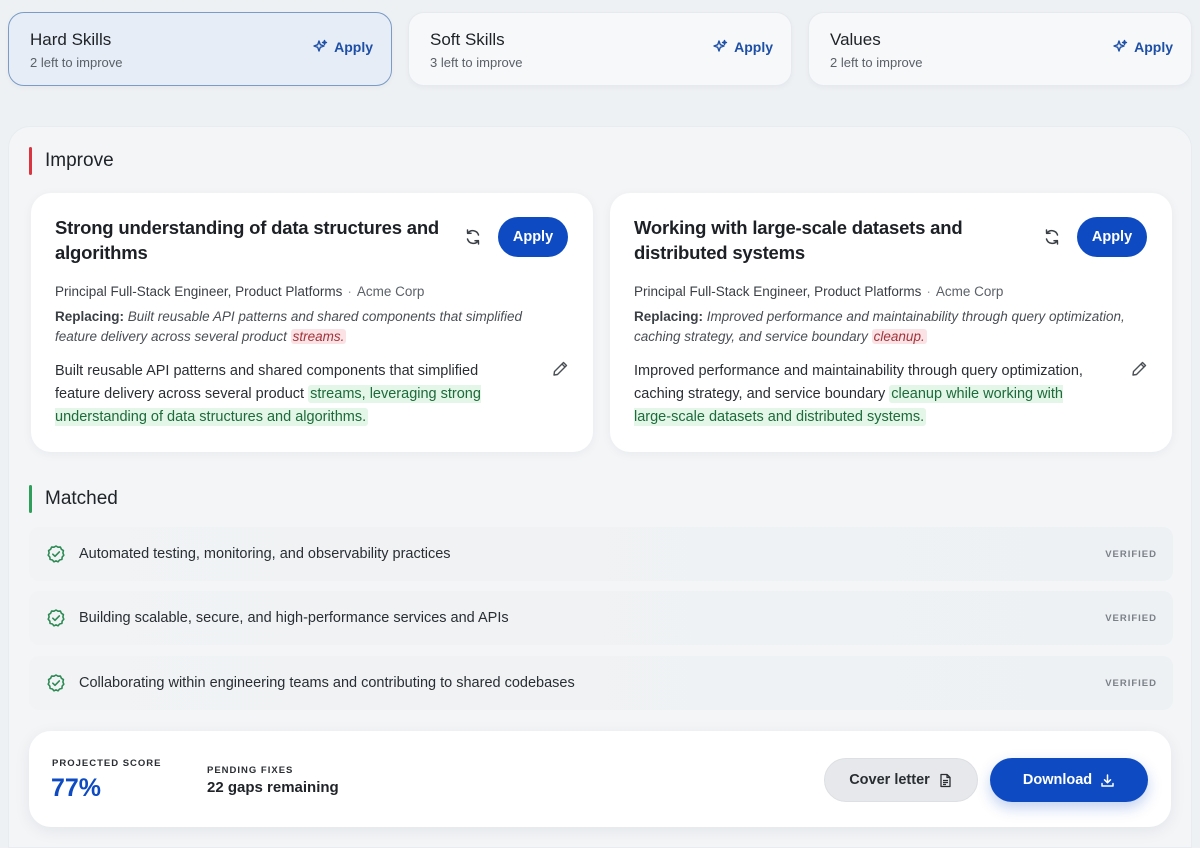  Describe the element at coordinates (71, 39) in the screenshot. I see `tab-title: Hard Skills` at that location.